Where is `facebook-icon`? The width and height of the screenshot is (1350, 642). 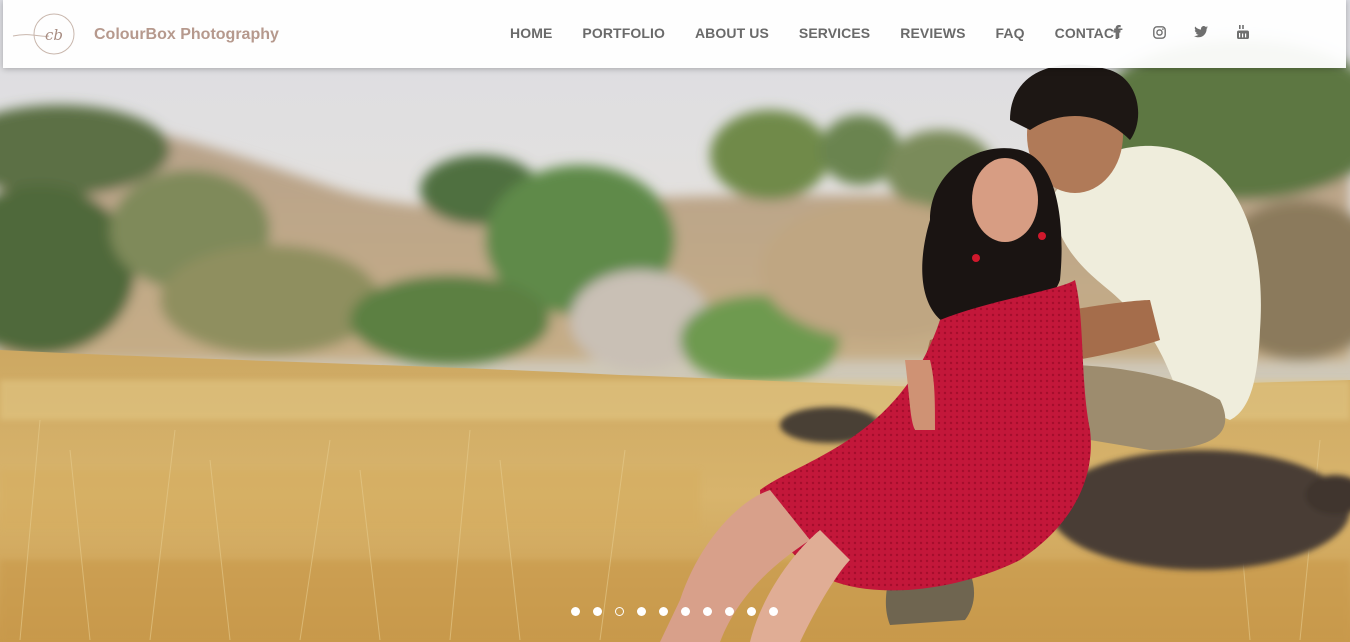 facebook-icon is located at coordinates (1117, 32).